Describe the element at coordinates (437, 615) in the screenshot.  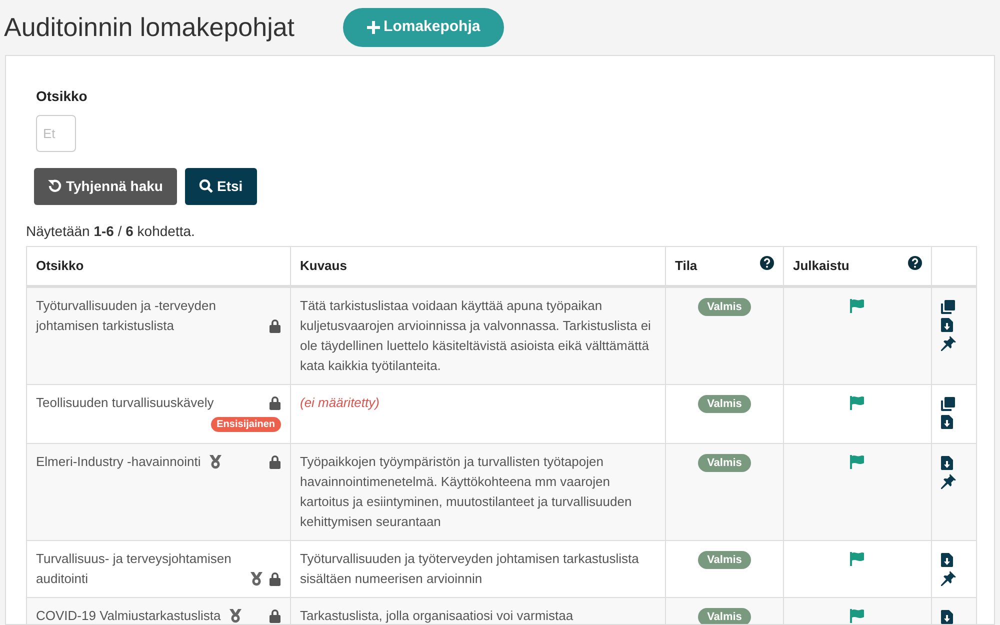
I see `description-text: Tarkastuslista, jolla organisaatiosi voi varmistaa` at that location.